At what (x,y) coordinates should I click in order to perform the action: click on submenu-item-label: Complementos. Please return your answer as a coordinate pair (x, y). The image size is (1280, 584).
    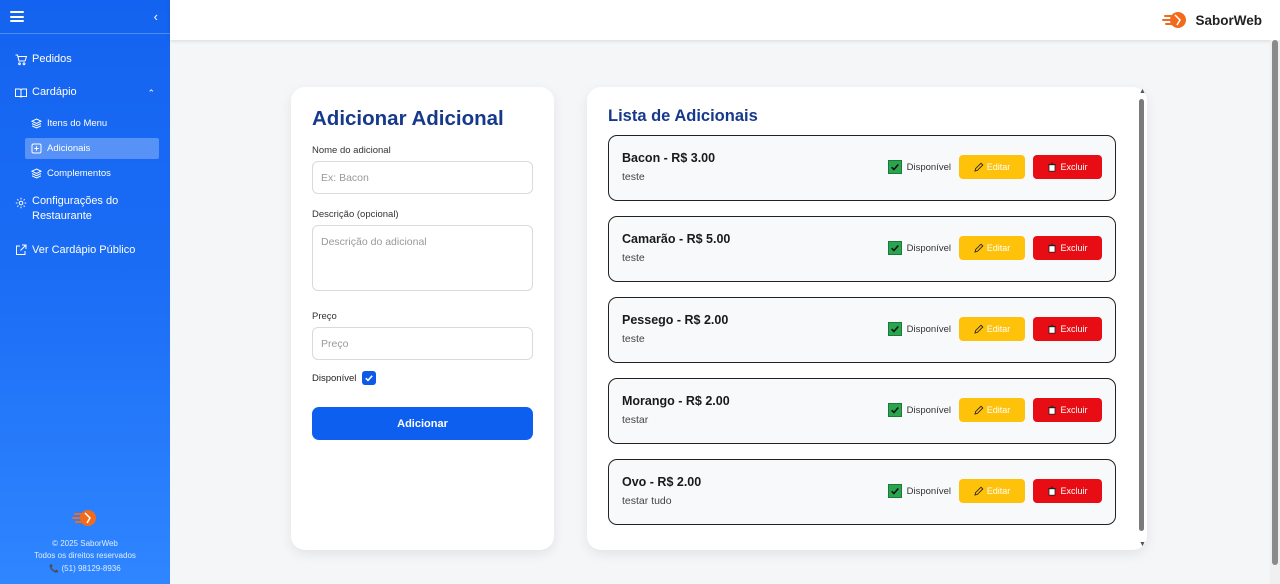
    Looking at the image, I should click on (79, 173).